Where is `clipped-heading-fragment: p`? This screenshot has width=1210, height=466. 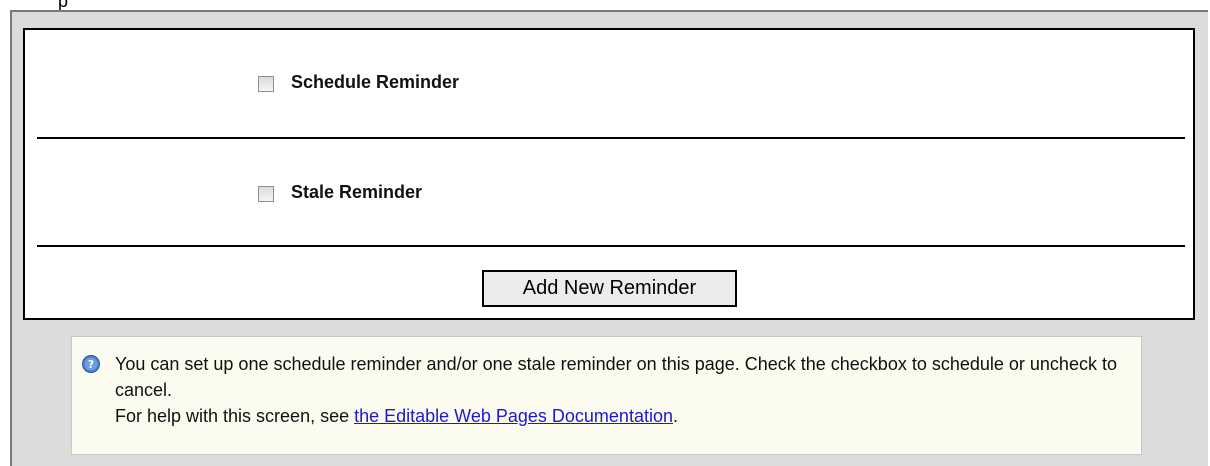
clipped-heading-fragment: p is located at coordinates (63, 5).